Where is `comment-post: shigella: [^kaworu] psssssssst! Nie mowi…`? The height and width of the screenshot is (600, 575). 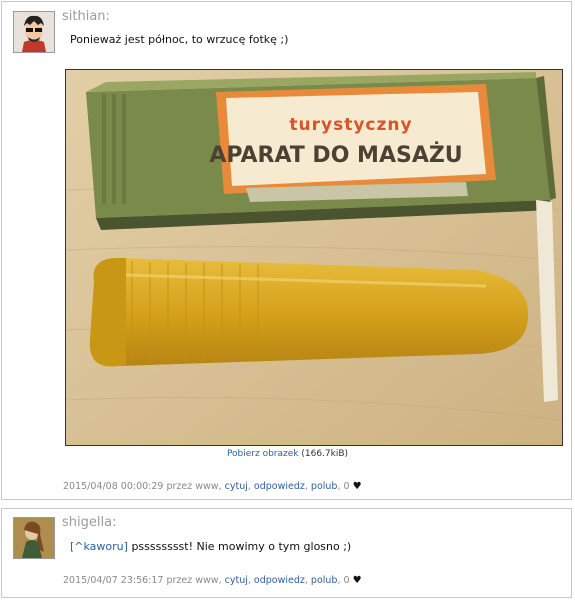 comment-post: shigella: [^kaworu] psssssssst! Nie mowi… is located at coordinates (286, 553).